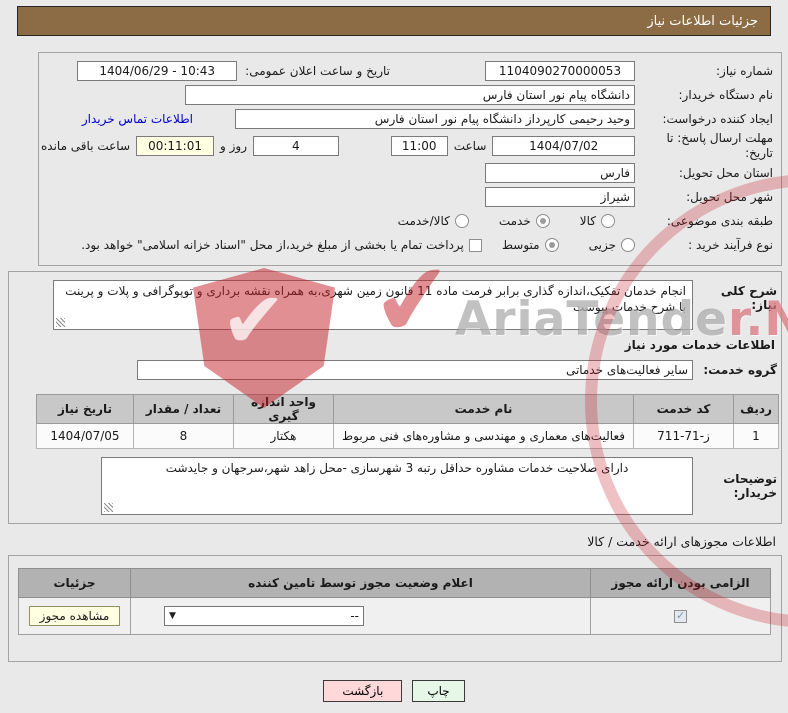 The width and height of the screenshot is (788, 713). What do you see at coordinates (756, 409) in the screenshot?
I see `col-row-number: ردیف` at bounding box center [756, 409].